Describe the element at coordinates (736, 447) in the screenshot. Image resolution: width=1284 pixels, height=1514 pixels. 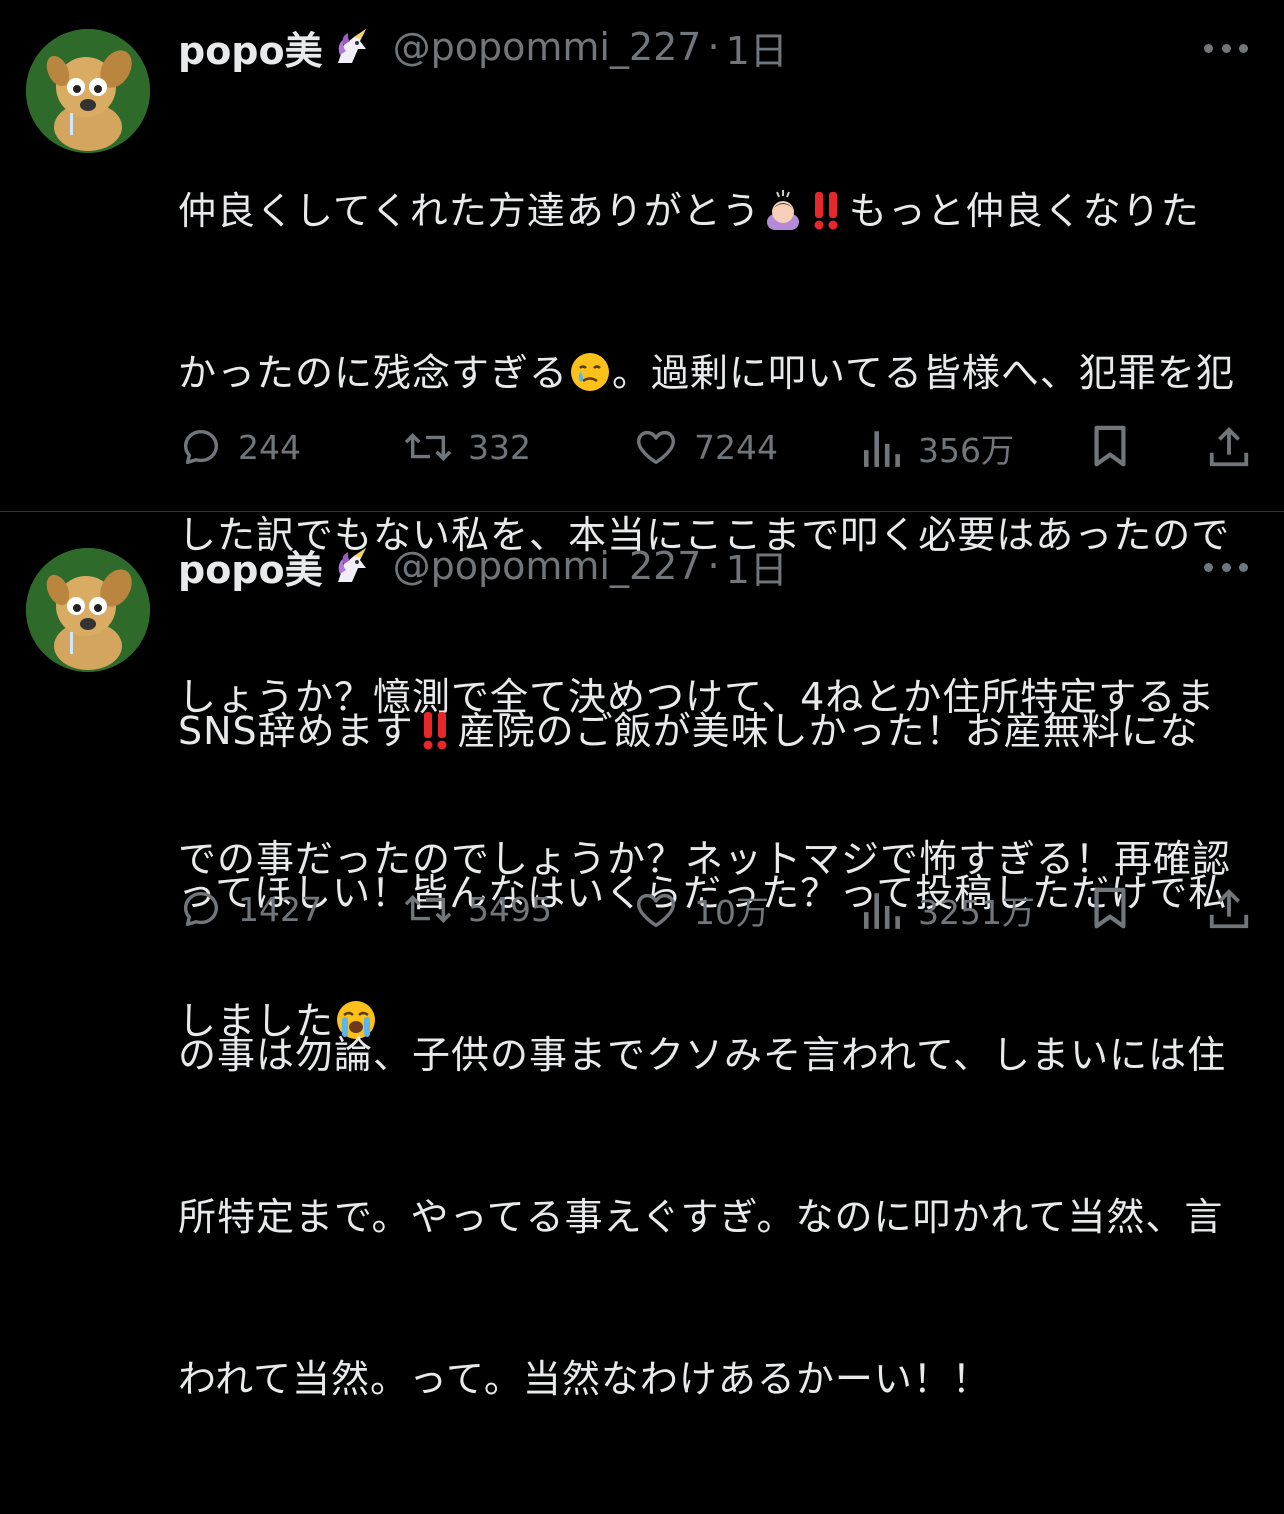
I see `like-count: 7244` at that location.